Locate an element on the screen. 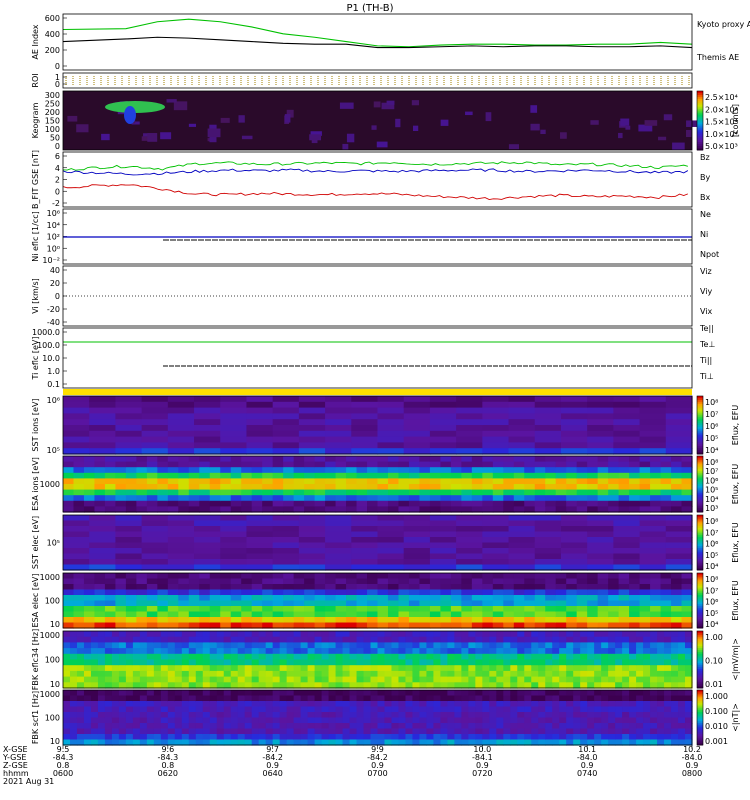  bfit-panel: B_FIT GSE [nT] 6420-2BzByBx is located at coordinates (370, 179).